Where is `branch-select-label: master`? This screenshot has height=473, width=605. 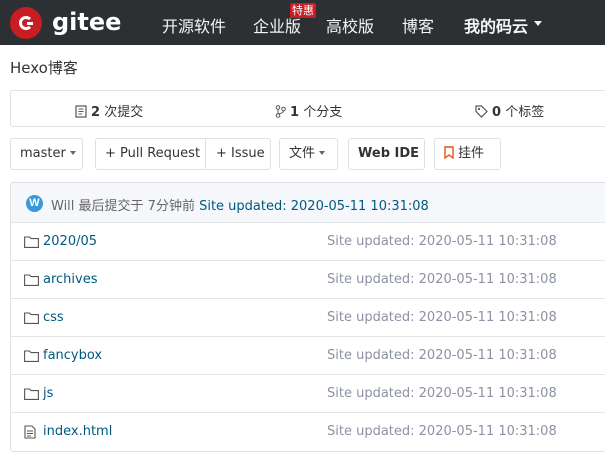
branch-select-label: master is located at coordinates (43, 153).